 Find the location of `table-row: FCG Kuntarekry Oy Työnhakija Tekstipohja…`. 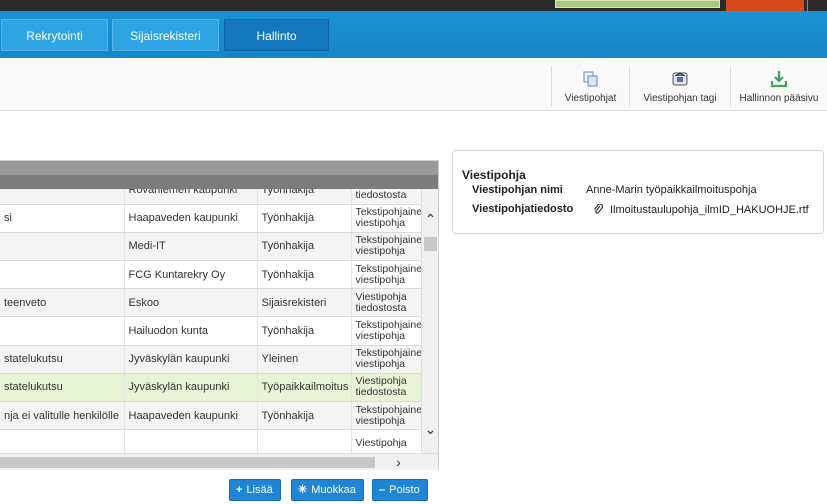

table-row: FCG Kuntarekry Oy Työnhakija Tekstipohja… is located at coordinates (210, 275).